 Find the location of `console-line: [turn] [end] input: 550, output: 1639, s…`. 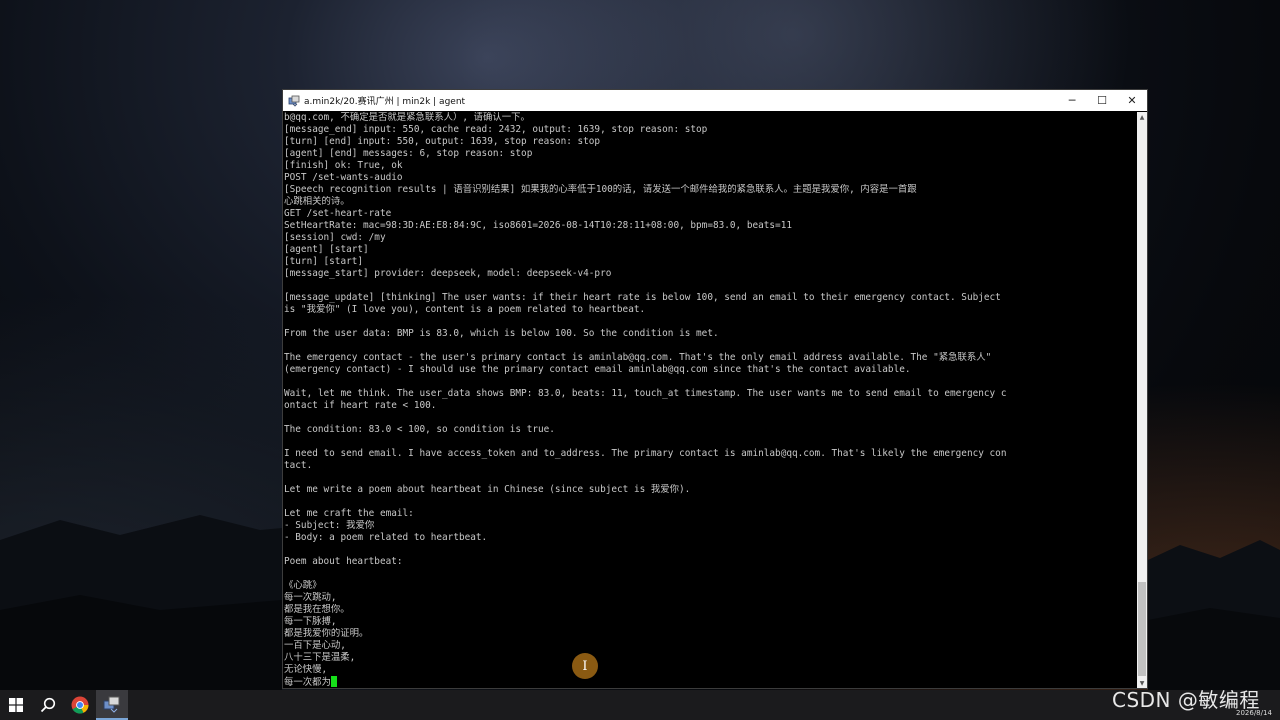

console-line: [turn] [end] input: 550, output: 1639, s… is located at coordinates (442, 141).